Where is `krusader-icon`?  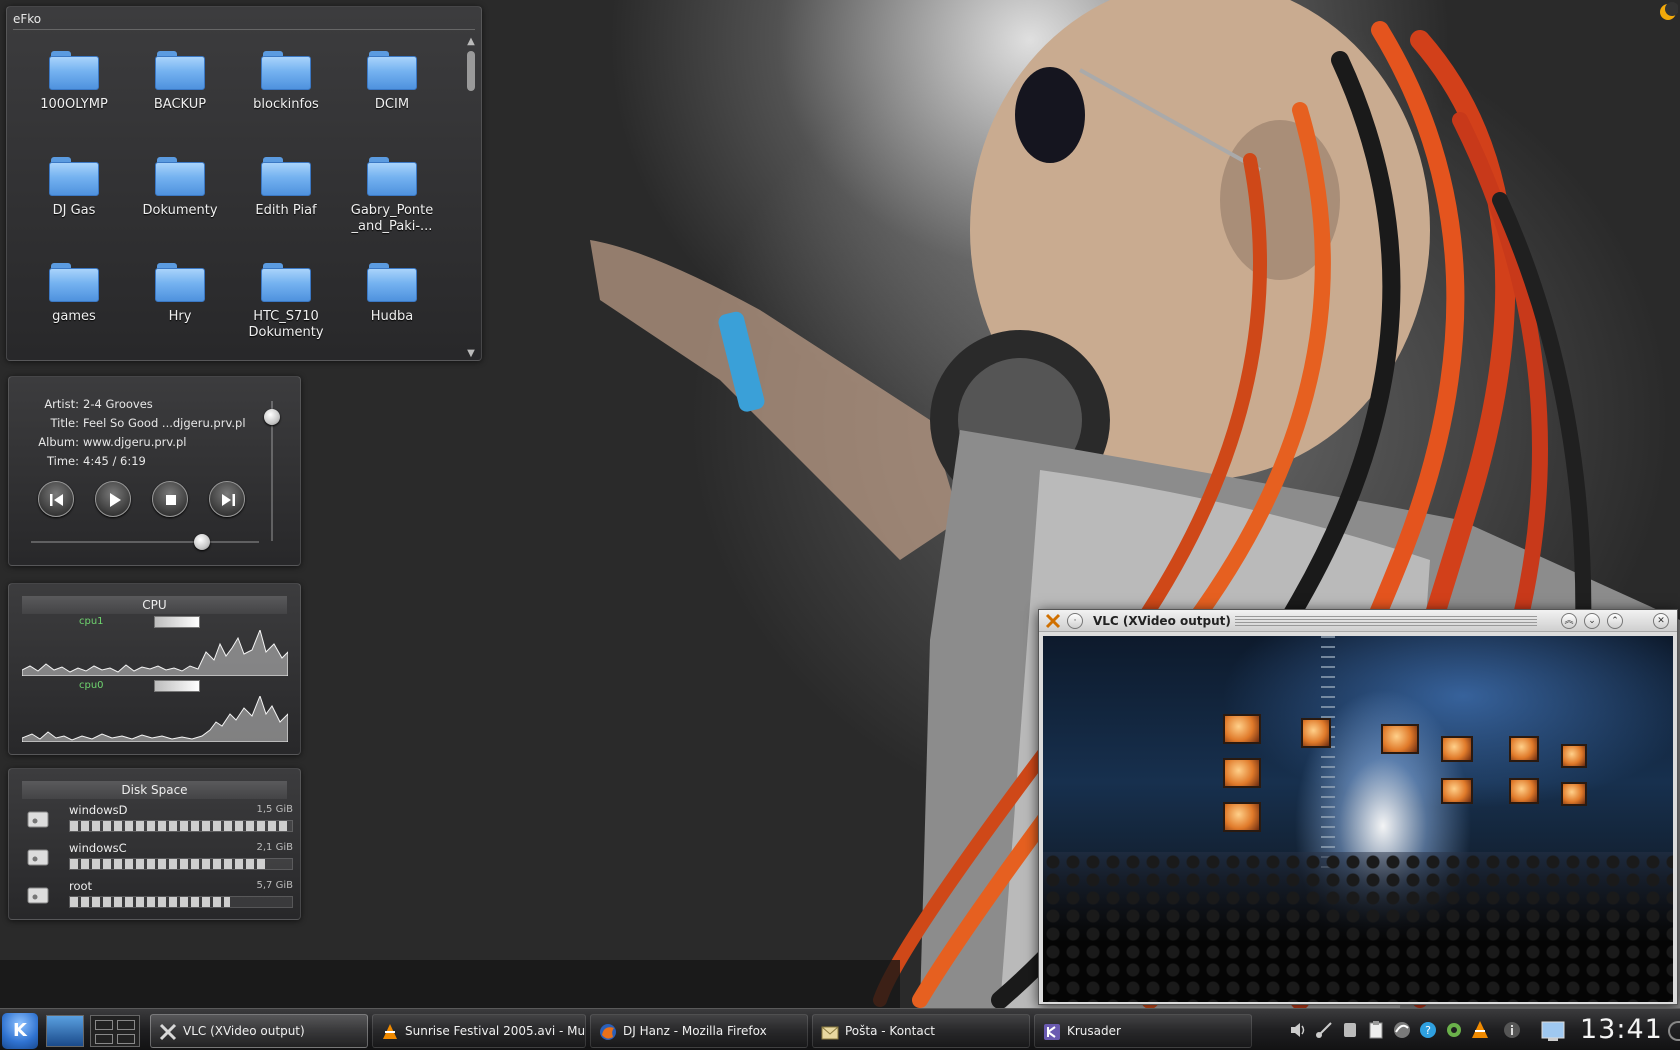
krusader-icon is located at coordinates (1052, 1032).